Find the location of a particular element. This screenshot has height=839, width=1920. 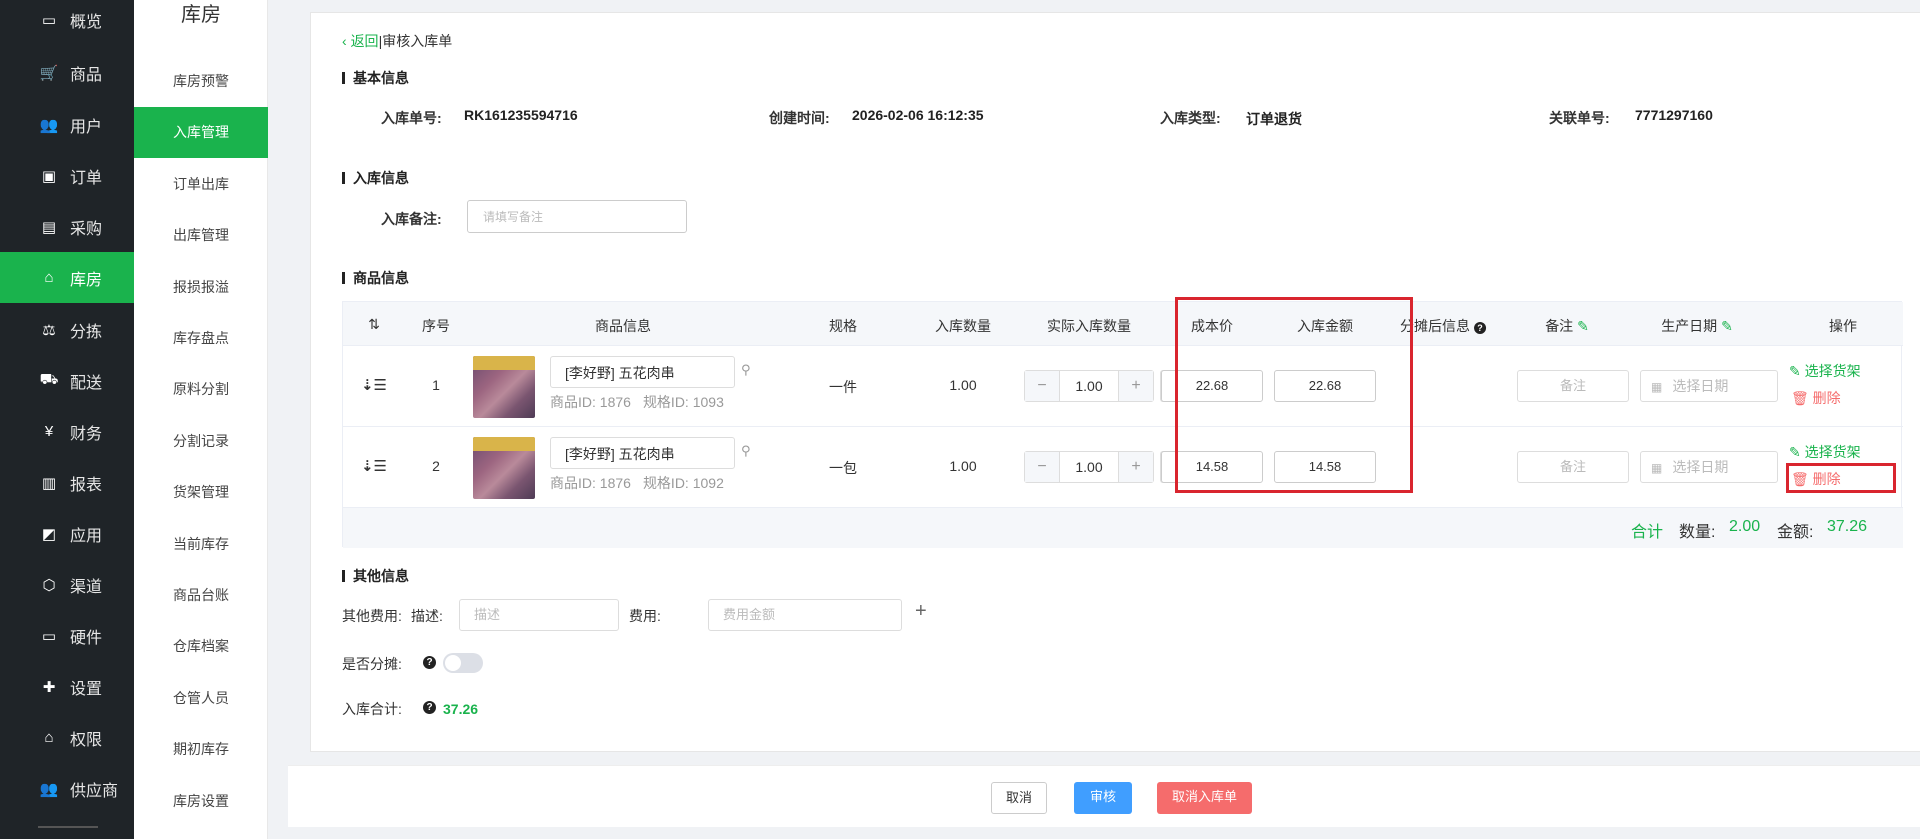

sidebar-item-7: ⚖ 分拣 is located at coordinates (67, 329).